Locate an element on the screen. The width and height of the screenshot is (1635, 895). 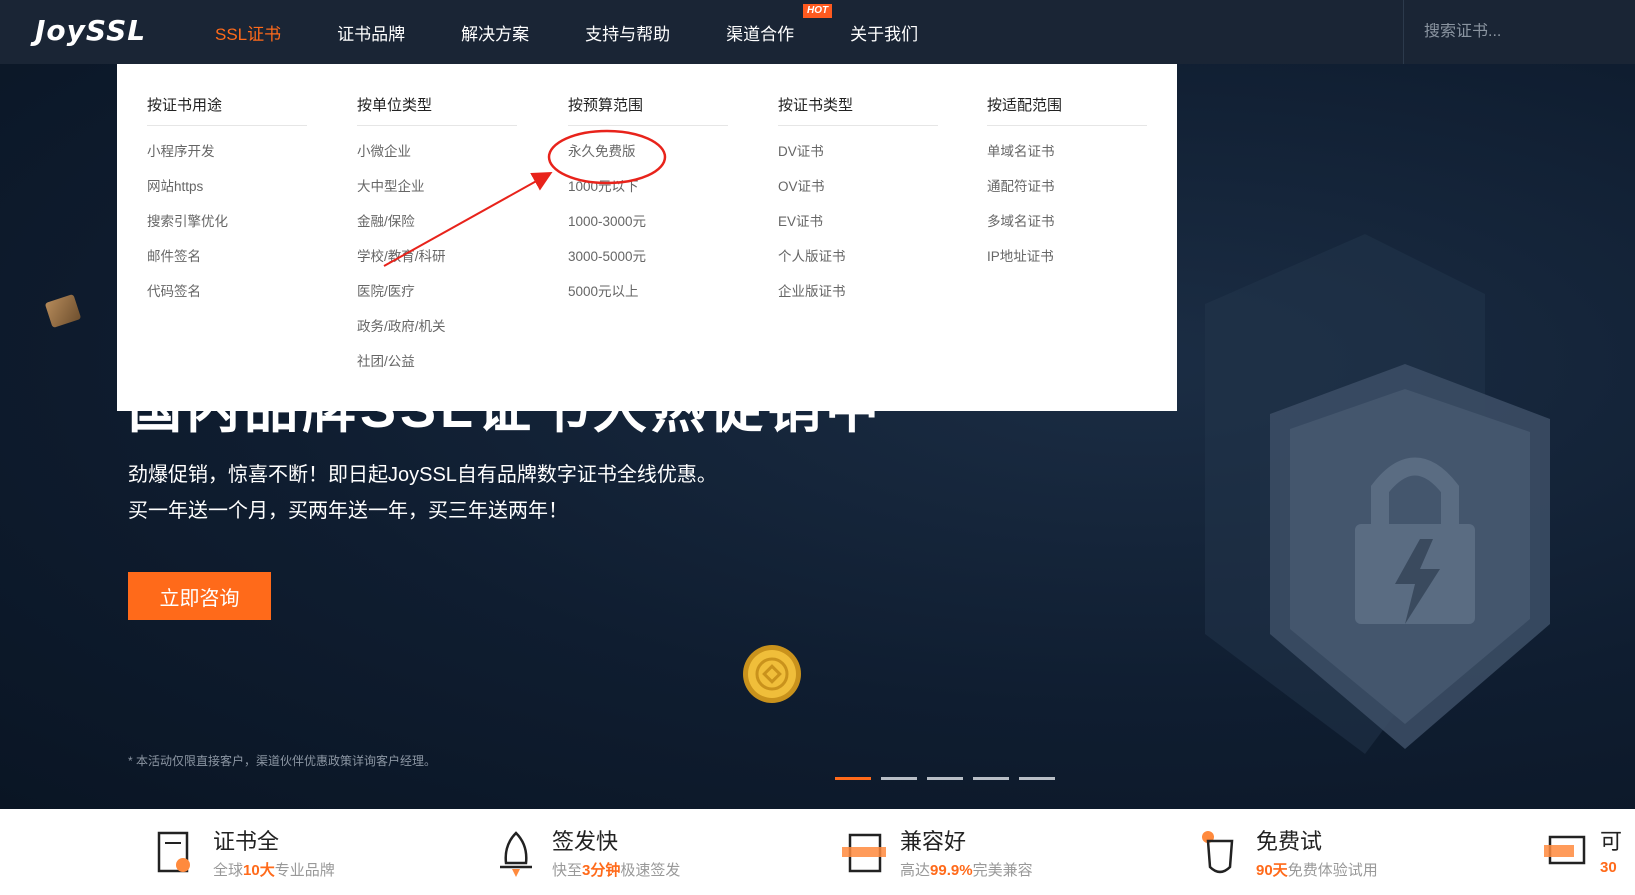
refund-icon is located at coordinates (1565, 850).